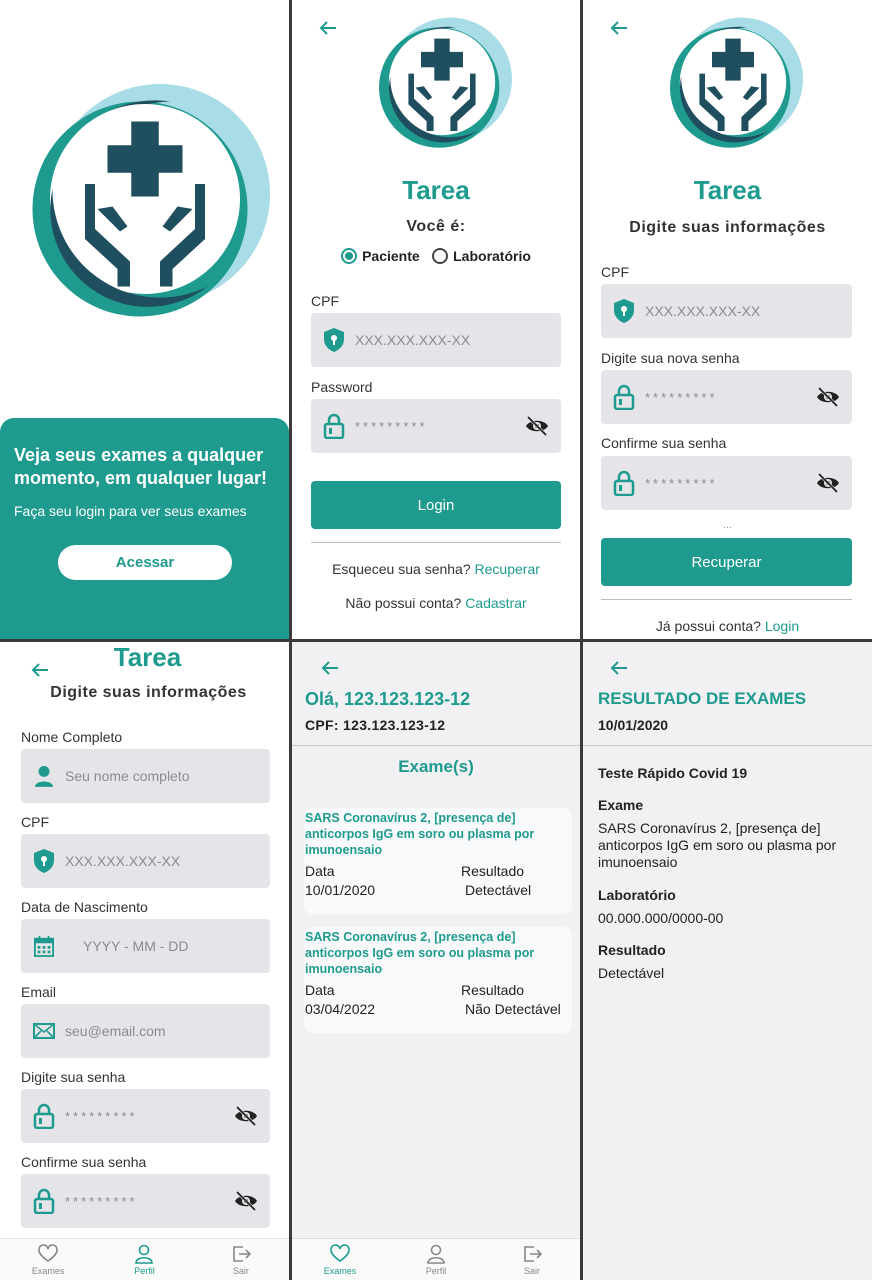 This screenshot has width=872, height=1280. Describe the element at coordinates (44, 776) in the screenshot. I see `person-icon` at that location.